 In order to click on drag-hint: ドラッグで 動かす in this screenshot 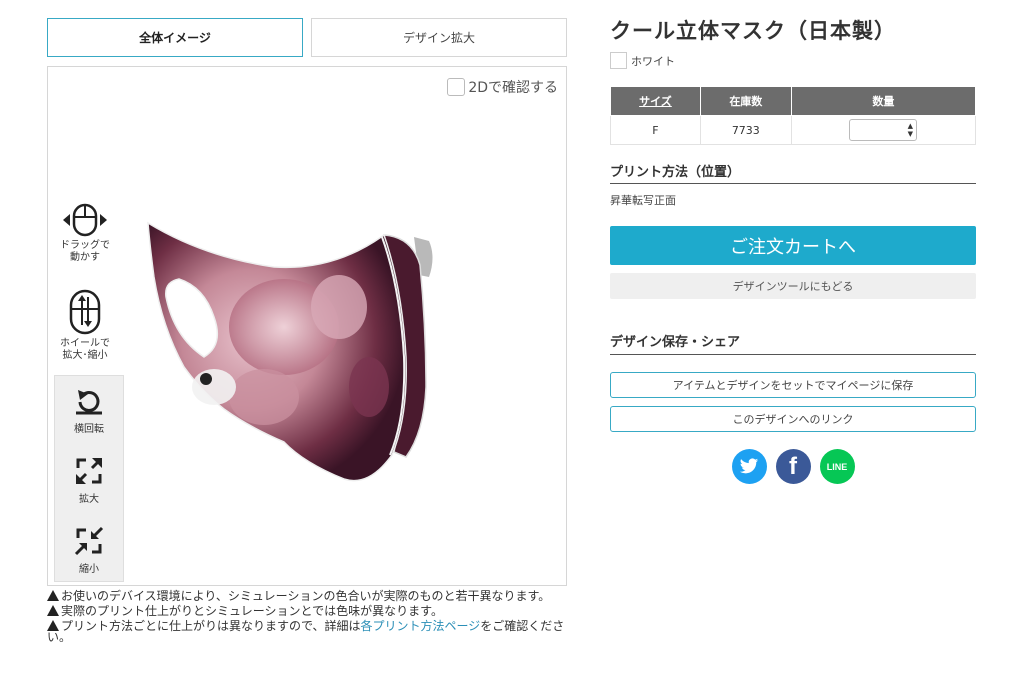, I will do `click(85, 233)`.